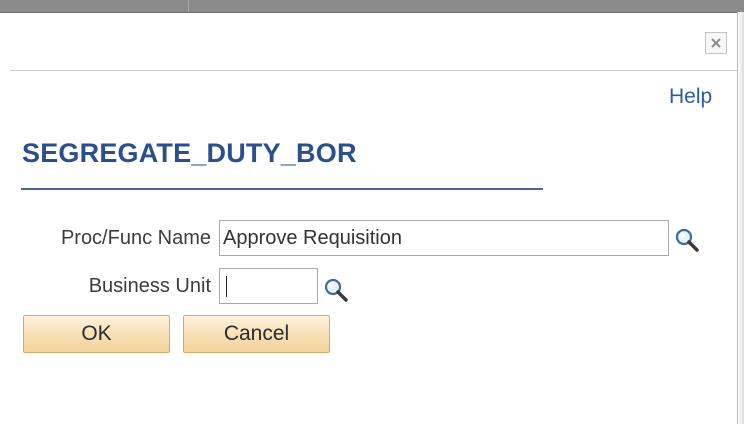 This screenshot has height=424, width=744. I want to click on proc-func-name-input, so click(444, 238).